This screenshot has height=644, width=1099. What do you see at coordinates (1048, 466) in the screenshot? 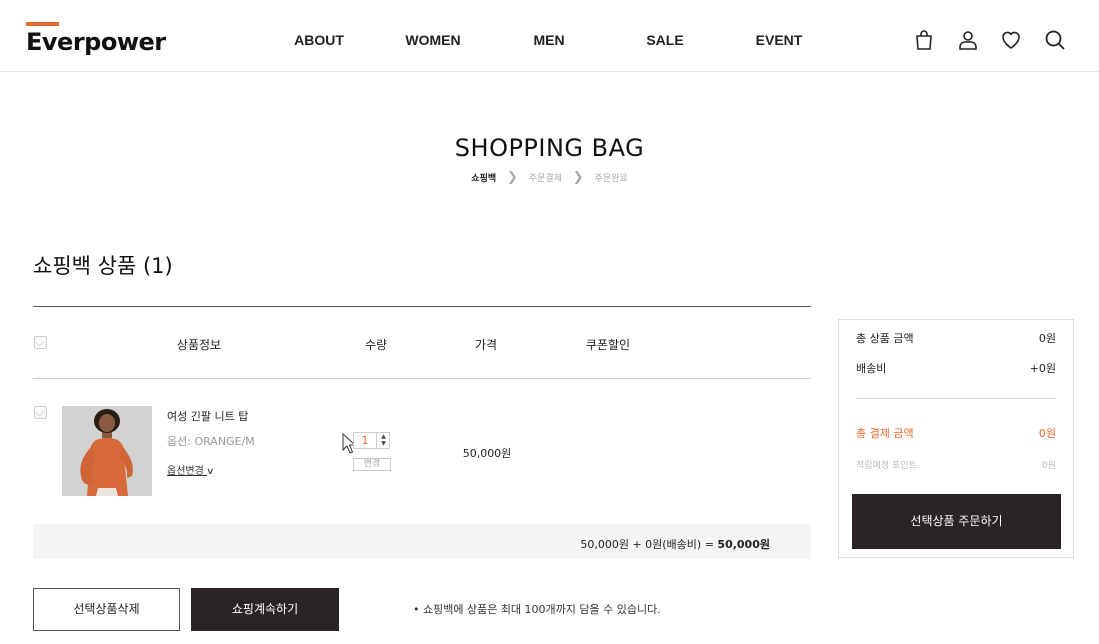
I see `points-value: 0원` at bounding box center [1048, 466].